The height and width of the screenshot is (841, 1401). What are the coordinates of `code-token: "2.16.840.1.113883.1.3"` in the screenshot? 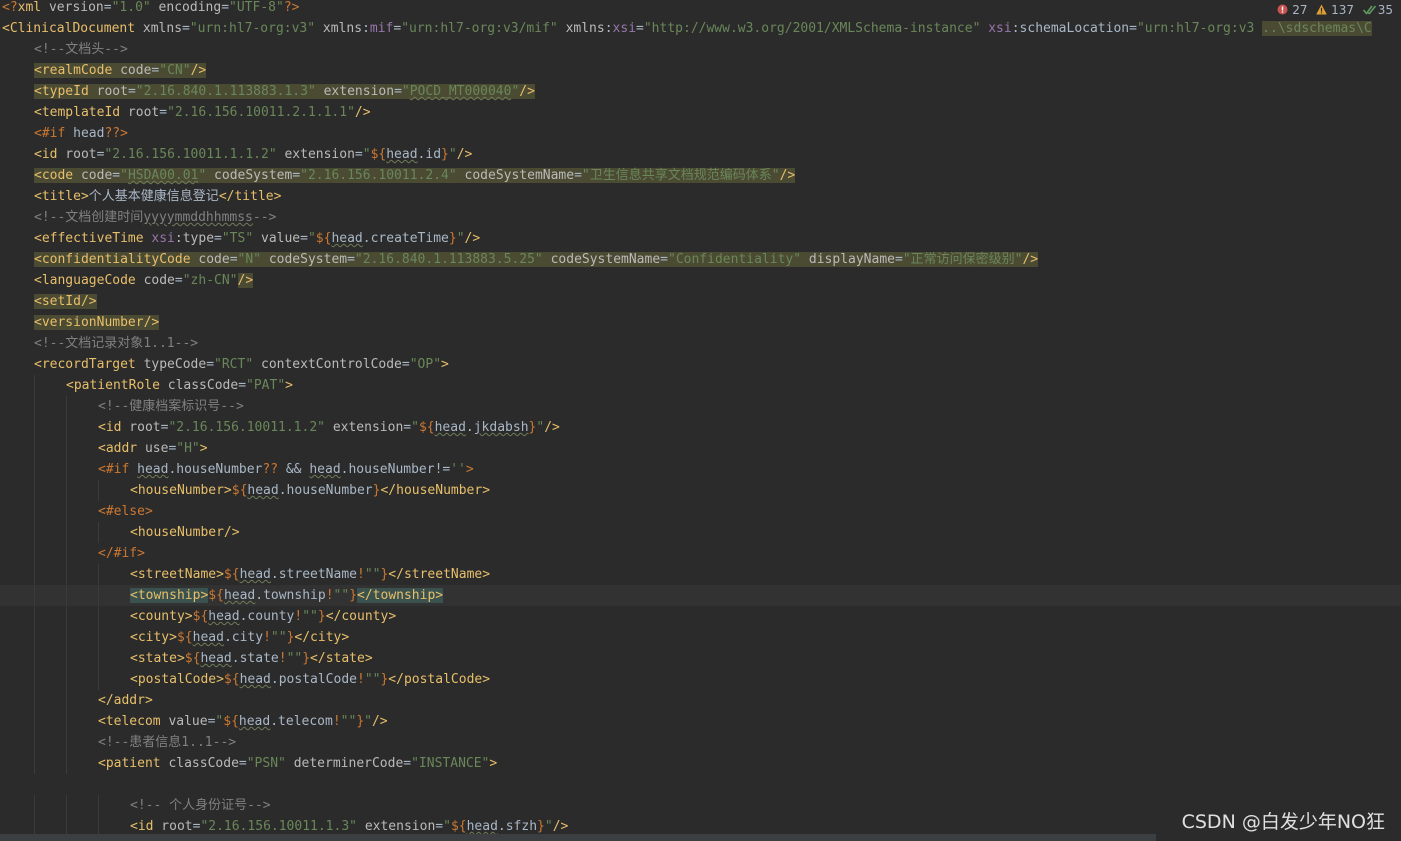 It's located at (225, 91).